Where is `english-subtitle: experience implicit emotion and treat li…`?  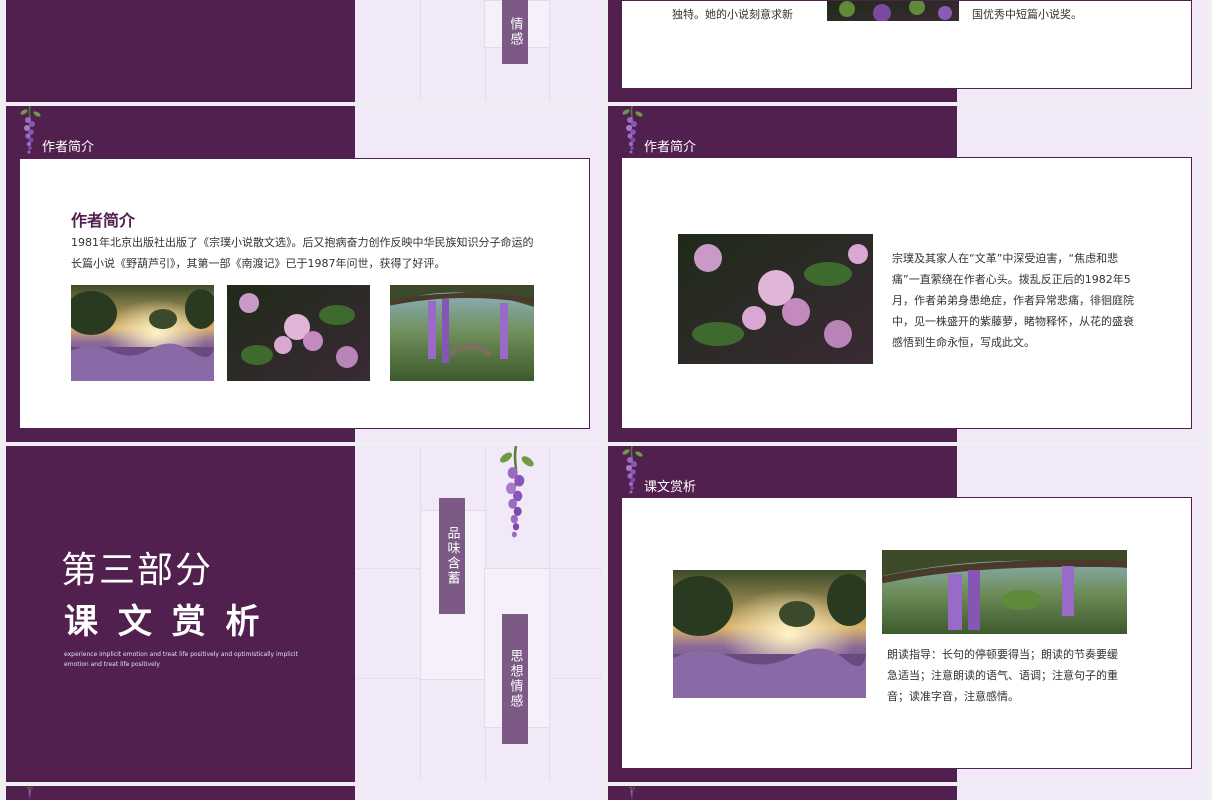 english-subtitle: experience implicit emotion and treat li… is located at coordinates (181, 659).